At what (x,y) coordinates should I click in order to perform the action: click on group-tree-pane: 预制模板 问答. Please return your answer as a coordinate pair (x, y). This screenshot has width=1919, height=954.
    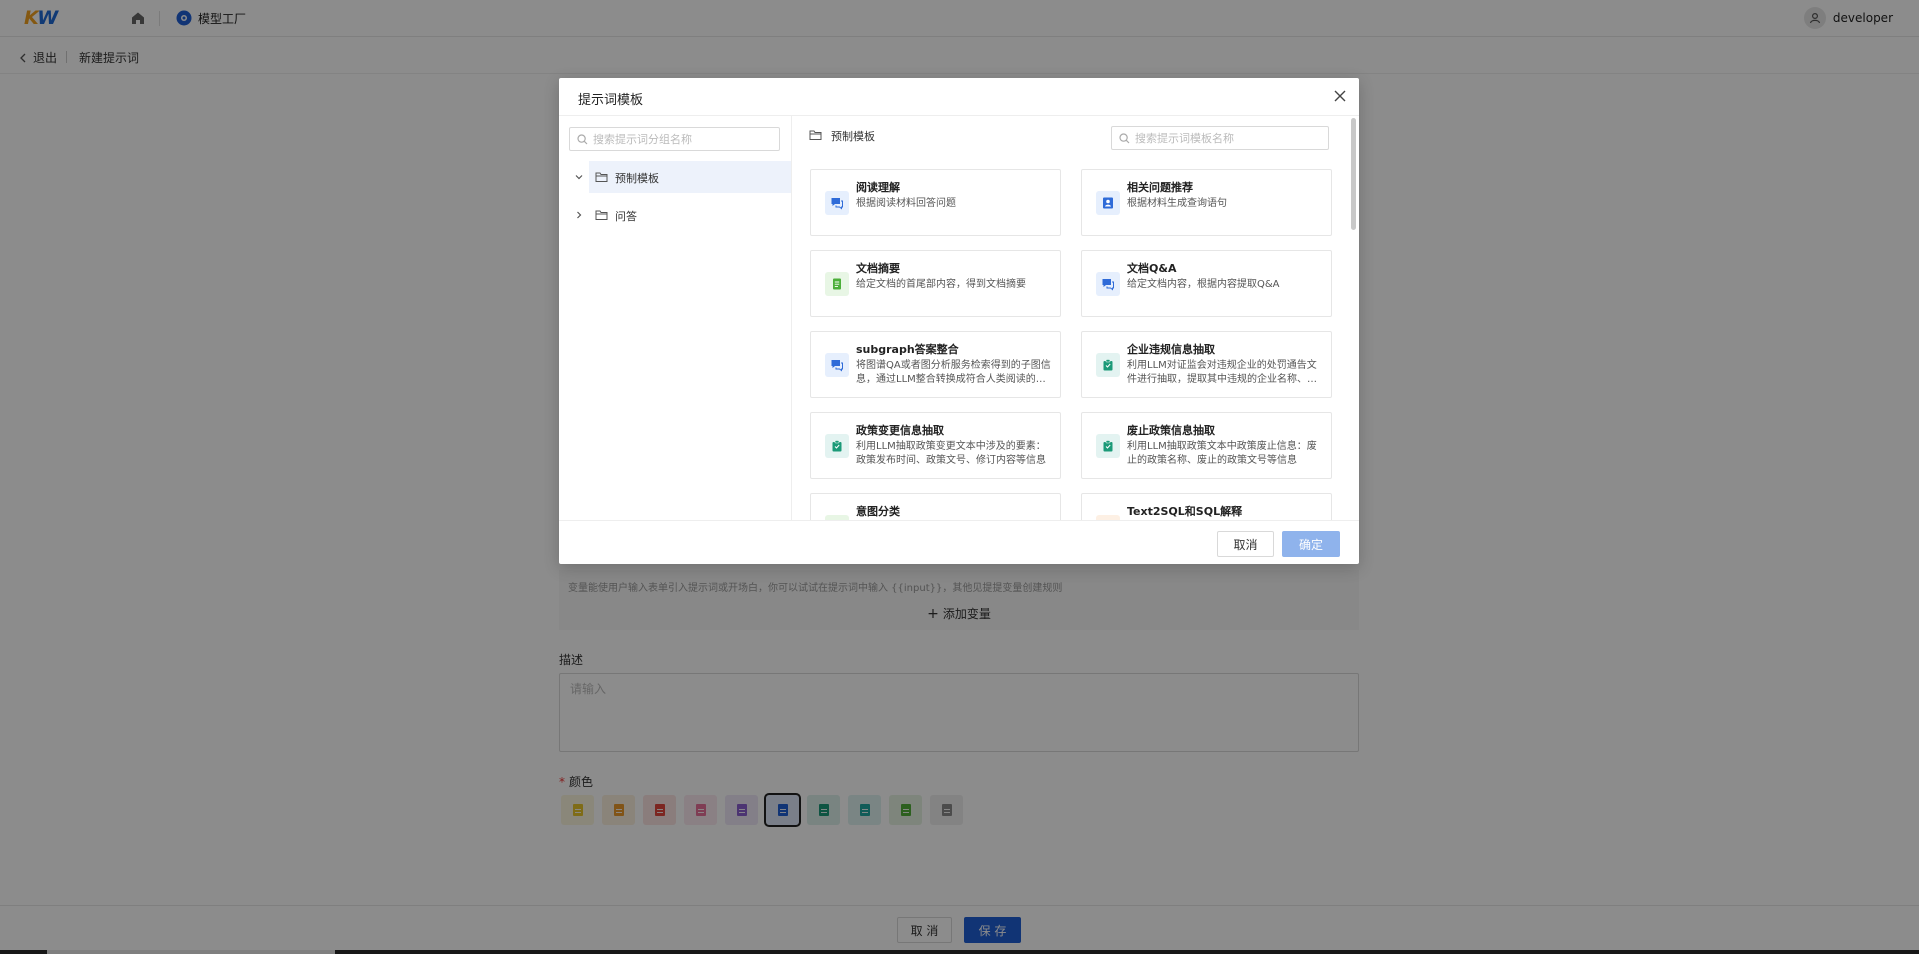
    Looking at the image, I should click on (675, 318).